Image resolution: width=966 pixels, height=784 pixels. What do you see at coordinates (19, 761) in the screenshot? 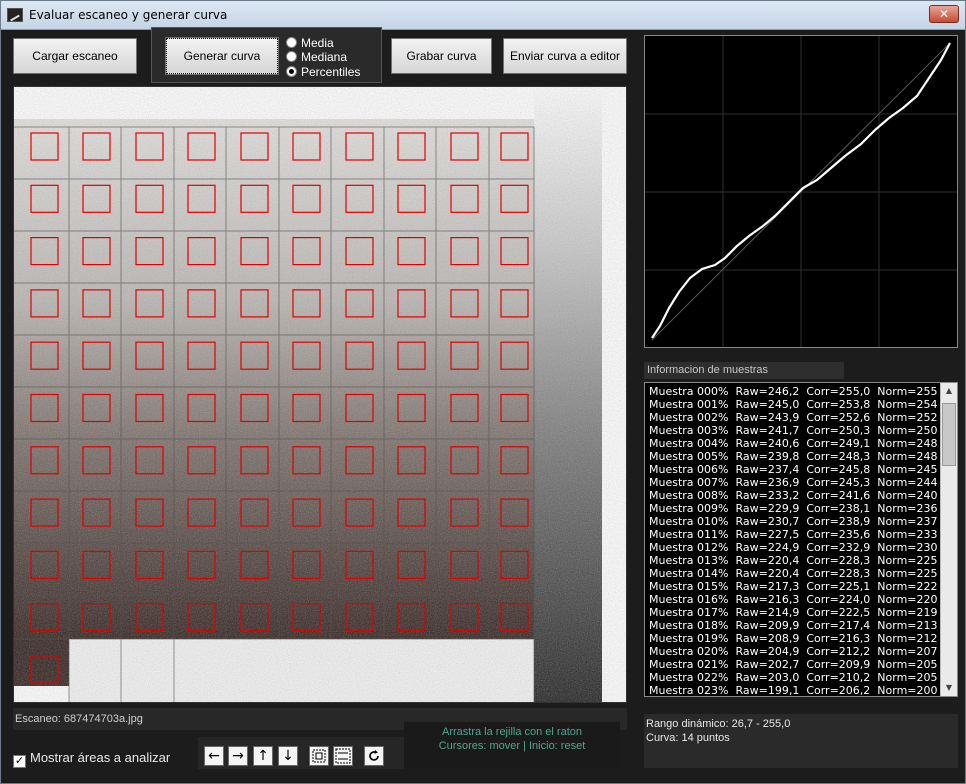
I see `checkbox-box: ✓` at bounding box center [19, 761].